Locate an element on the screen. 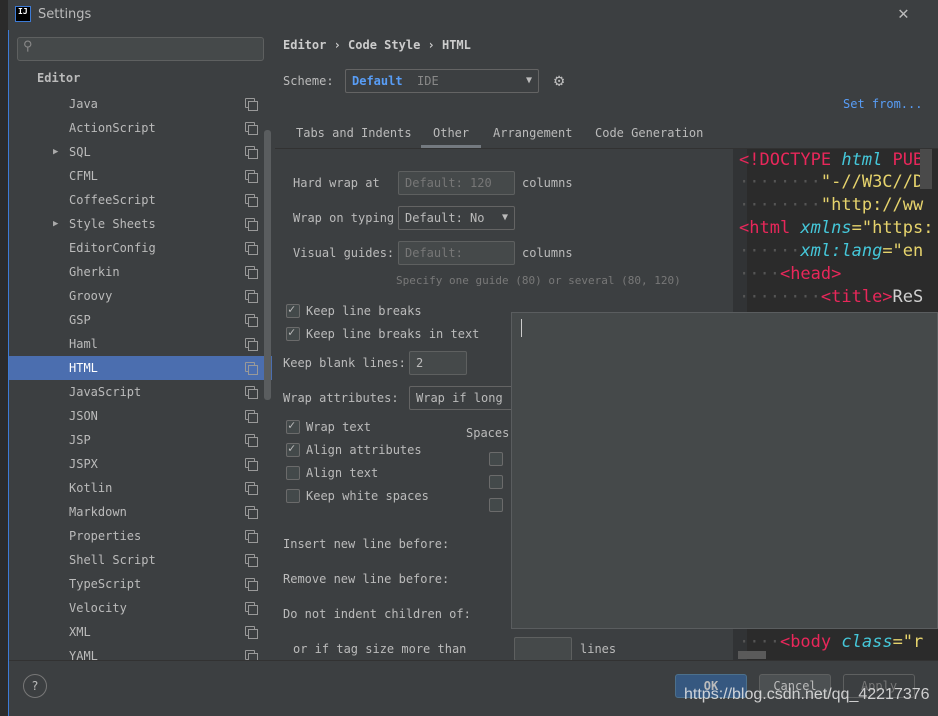 The image size is (938, 716). tab-code-generation: Code Generation is located at coordinates (649, 137).